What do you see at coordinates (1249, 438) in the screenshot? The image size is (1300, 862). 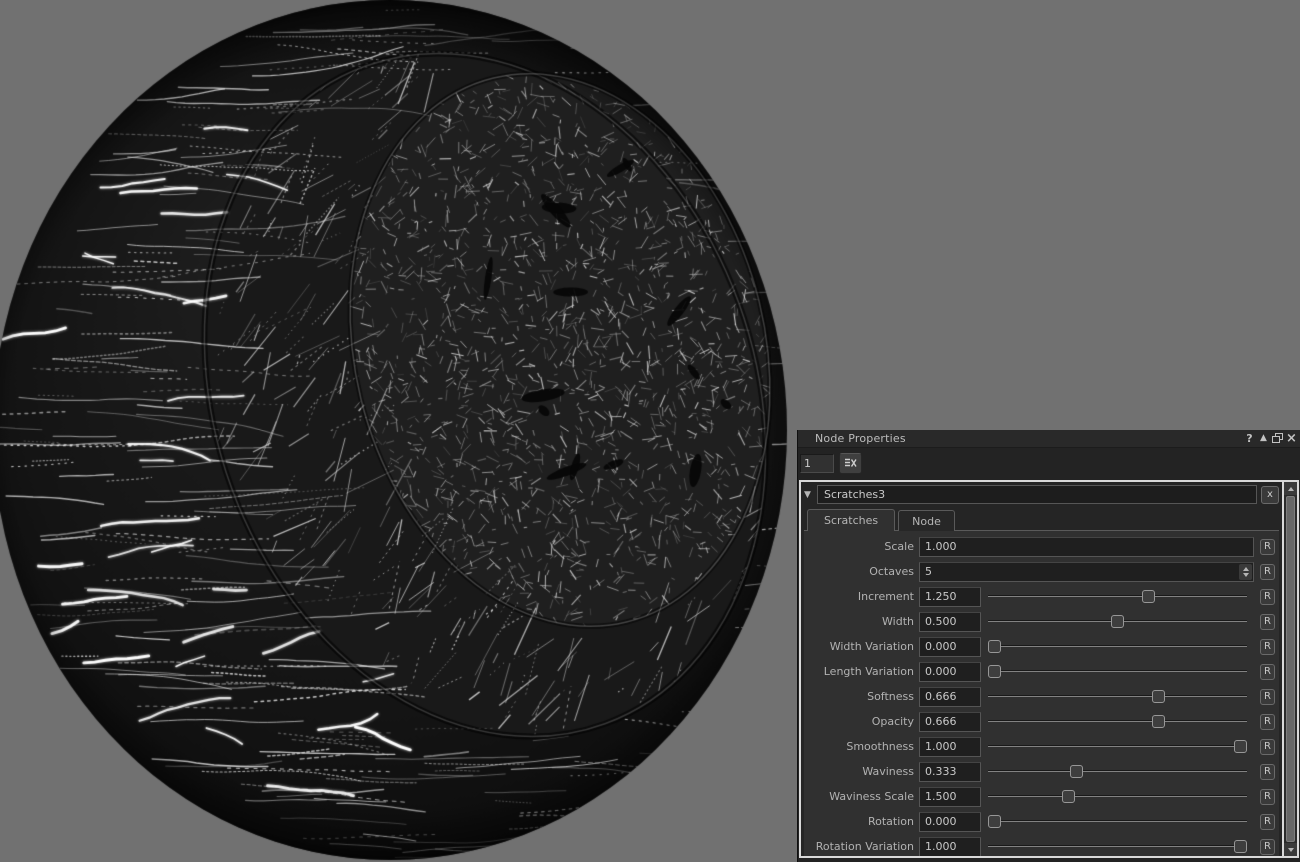 I see `help-icon: ?` at bounding box center [1249, 438].